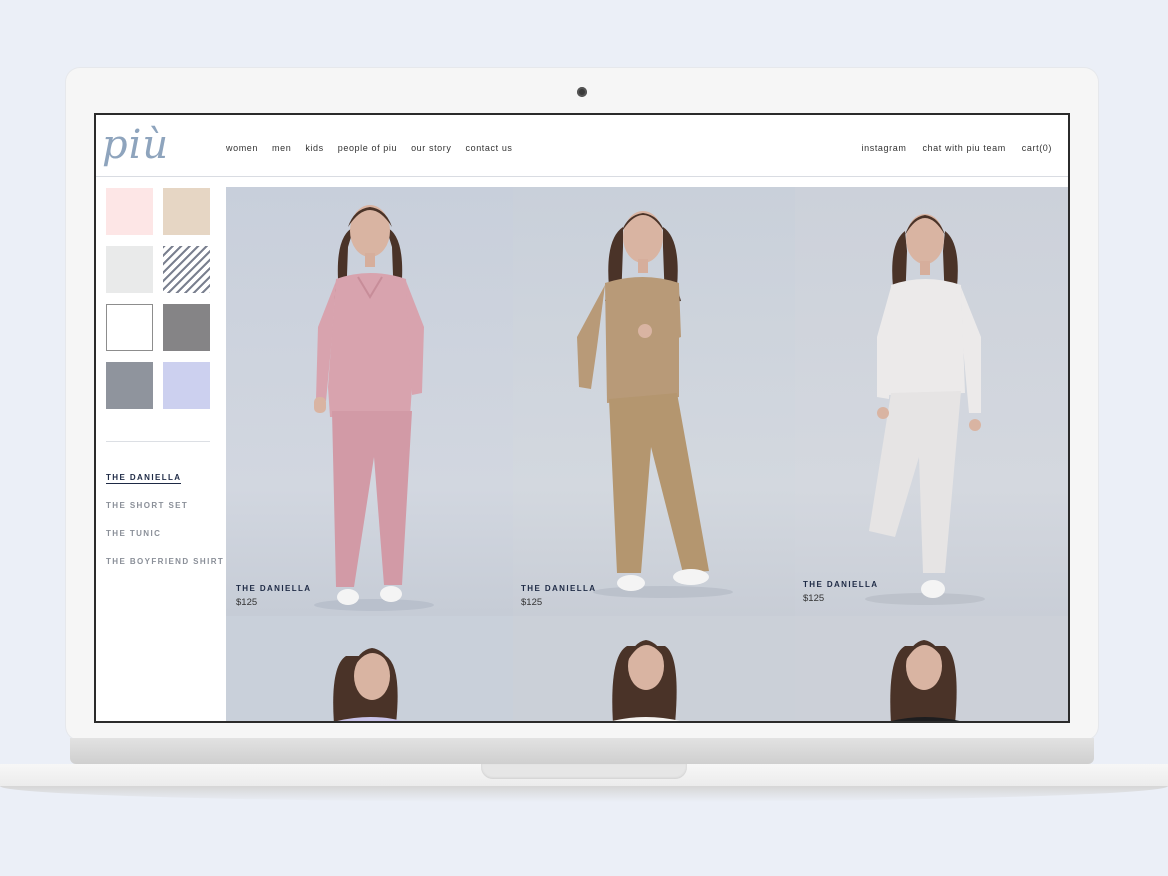  What do you see at coordinates (584, 771) in the screenshot?
I see `laptop-notch` at bounding box center [584, 771].